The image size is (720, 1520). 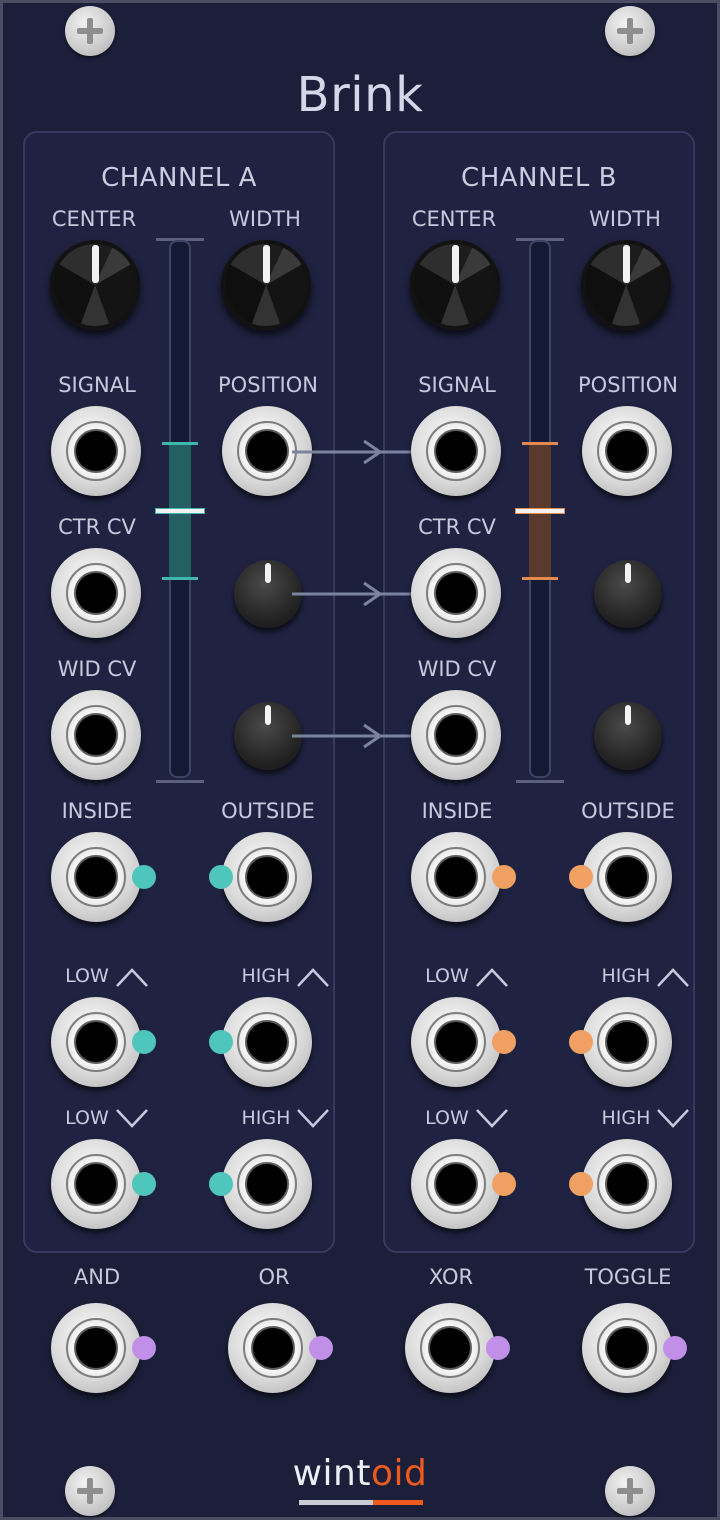 What do you see at coordinates (456, 735) in the screenshot?
I see `channel-b-wid-cv-jack` at bounding box center [456, 735].